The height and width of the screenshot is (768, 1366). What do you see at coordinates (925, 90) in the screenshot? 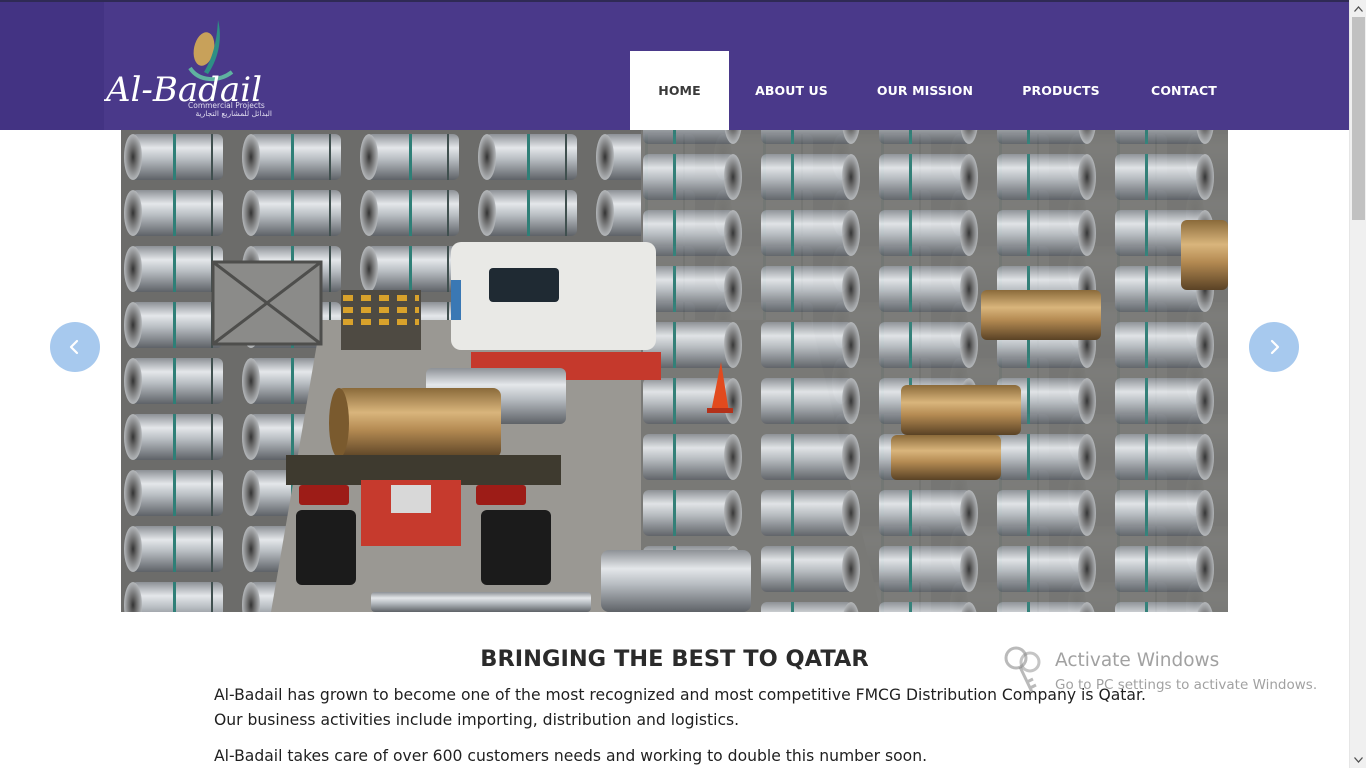
I see `nav-our-mission: OUR MISSION` at bounding box center [925, 90].